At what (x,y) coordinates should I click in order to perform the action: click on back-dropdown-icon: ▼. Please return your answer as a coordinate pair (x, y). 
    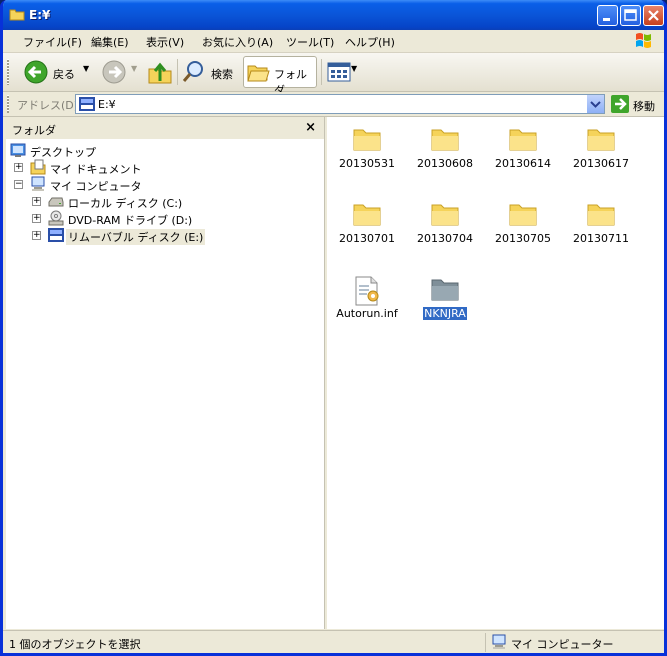
    Looking at the image, I should click on (86, 68).